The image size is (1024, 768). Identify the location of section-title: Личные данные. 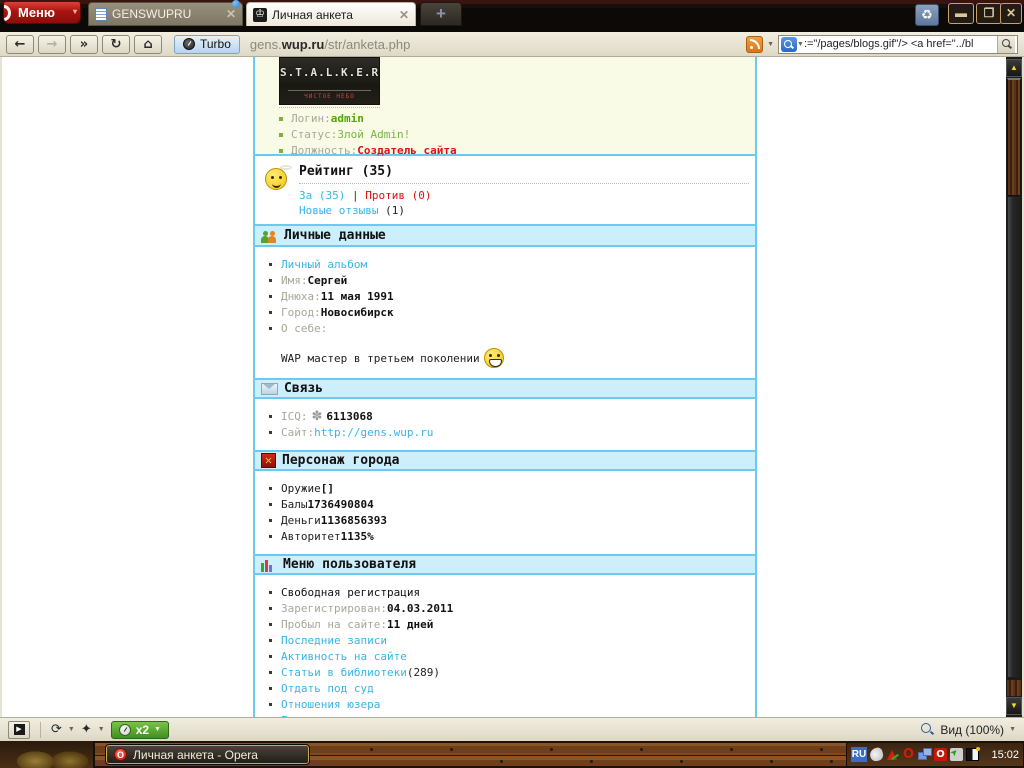
(335, 235).